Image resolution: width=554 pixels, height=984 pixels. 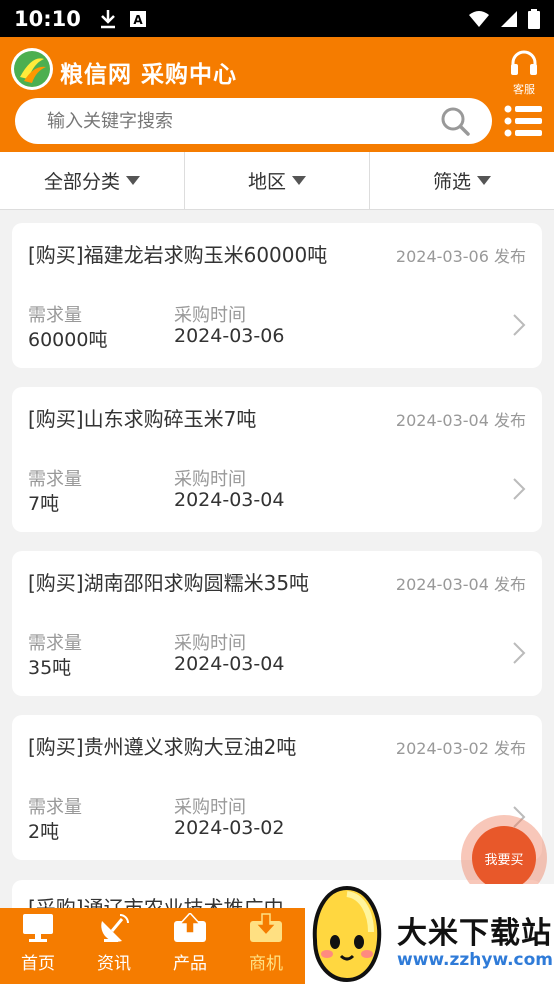 I want to click on app-header: 粮信网 采购中心 客服, so click(x=277, y=94).